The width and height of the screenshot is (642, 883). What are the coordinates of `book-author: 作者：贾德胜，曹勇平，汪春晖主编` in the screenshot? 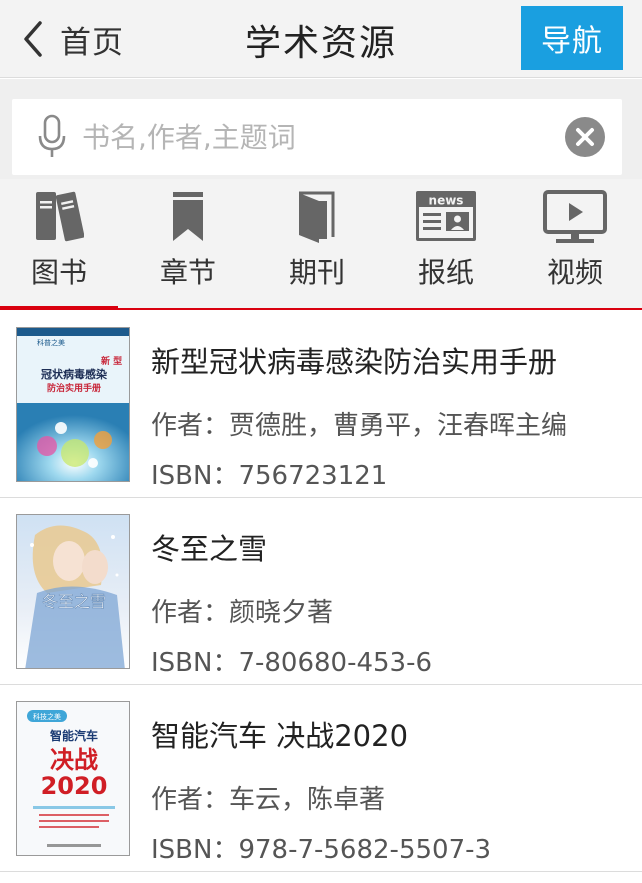 It's located at (359, 426).